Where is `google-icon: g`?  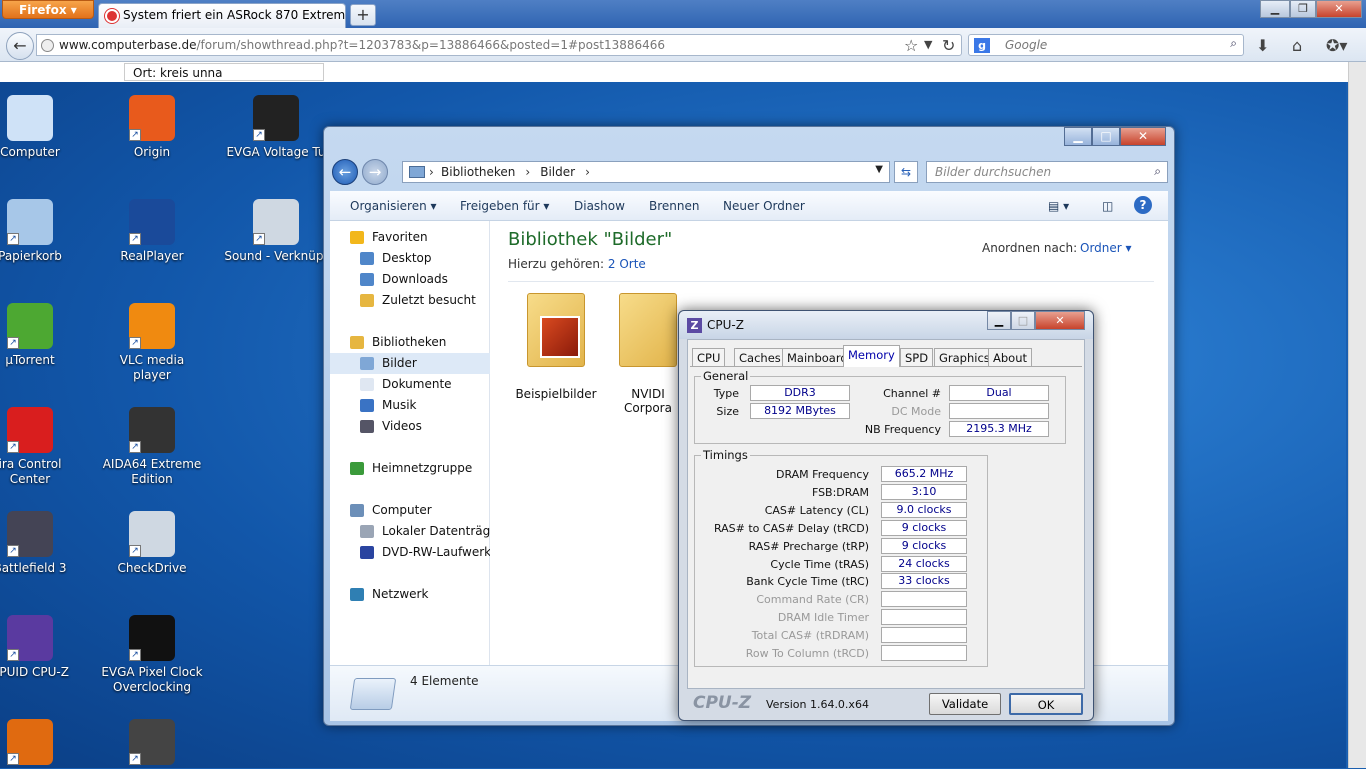
google-icon: g is located at coordinates (982, 45).